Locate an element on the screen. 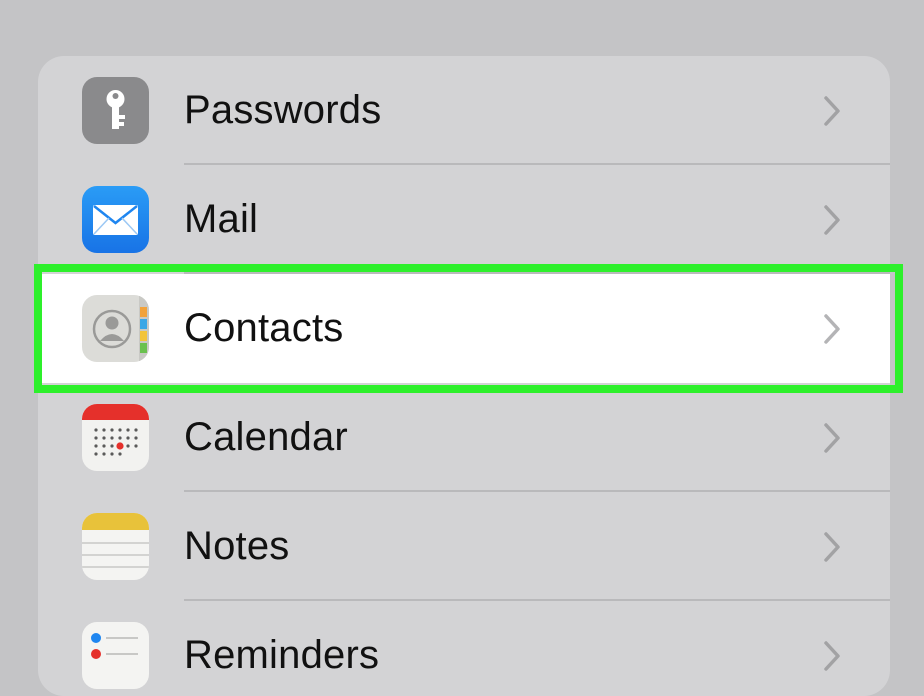  contact-card-icon is located at coordinates (115, 328).